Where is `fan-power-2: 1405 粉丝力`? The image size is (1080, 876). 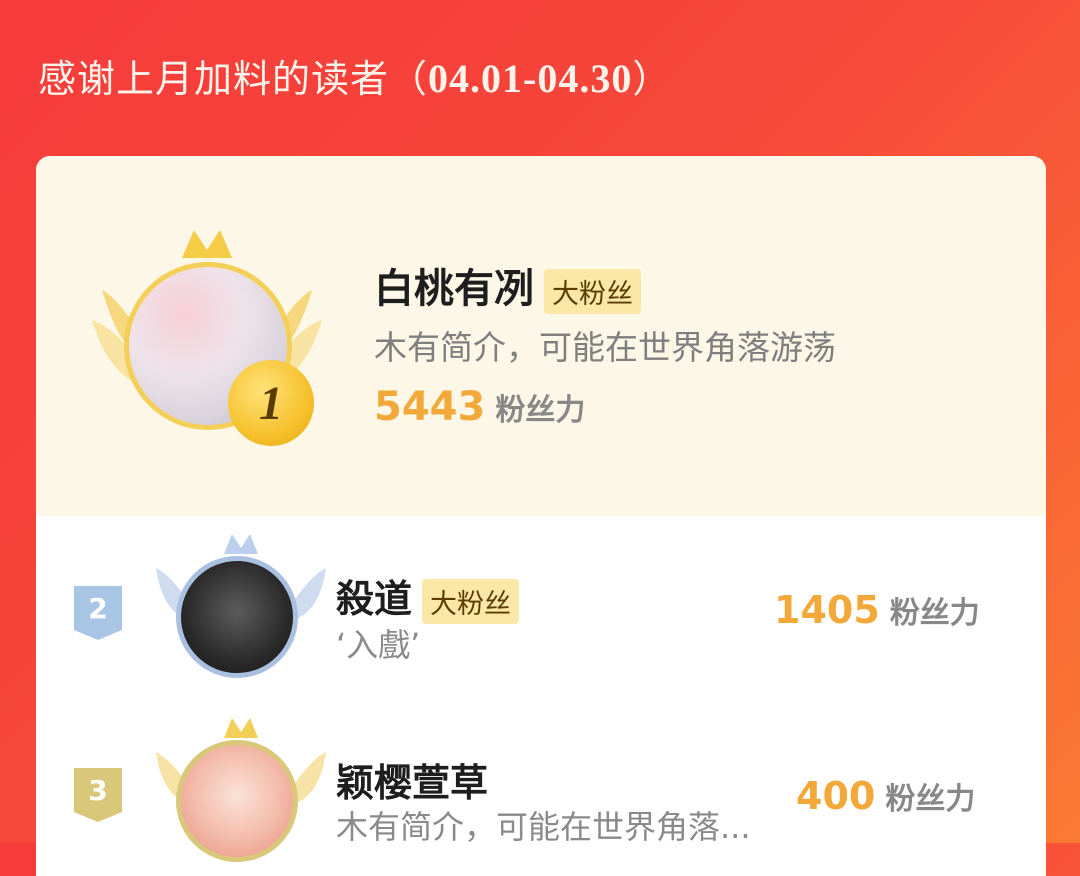 fan-power-2: 1405 粉丝力 is located at coordinates (877, 610).